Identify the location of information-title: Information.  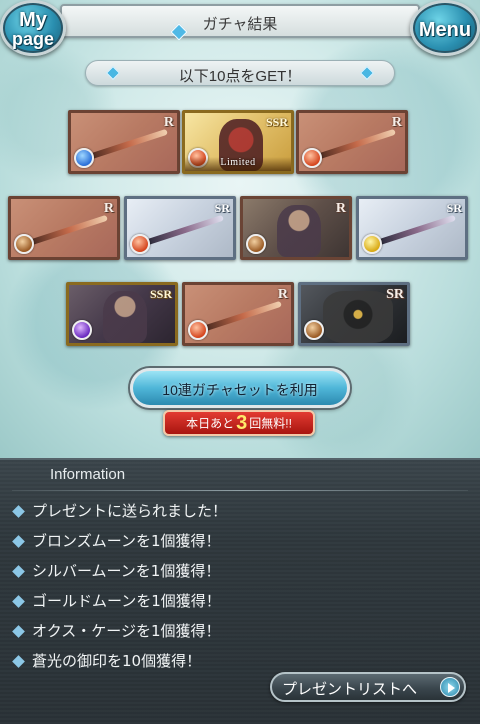
(88, 474).